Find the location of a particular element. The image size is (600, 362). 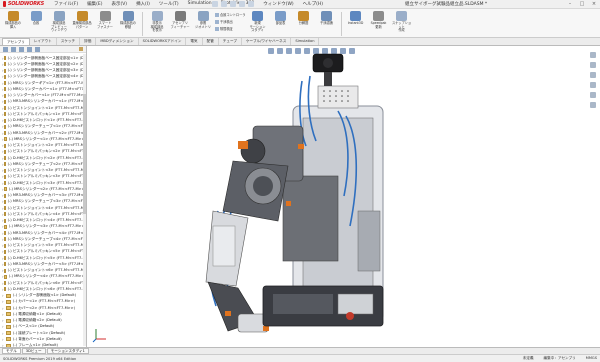

configuration-manager-icon is located at coordinates (21, 49).